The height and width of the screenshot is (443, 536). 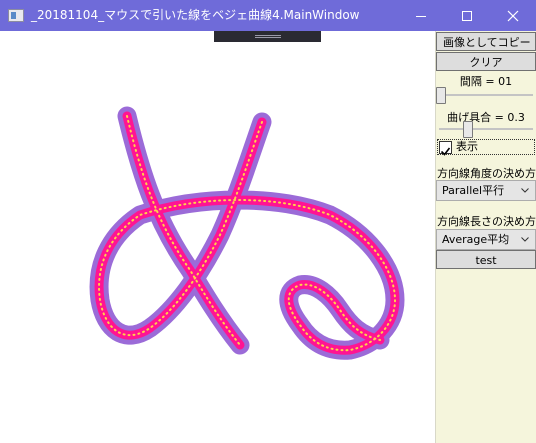 What do you see at coordinates (473, 190) in the screenshot?
I see `direction-angle-value: Parallel平行` at bounding box center [473, 190].